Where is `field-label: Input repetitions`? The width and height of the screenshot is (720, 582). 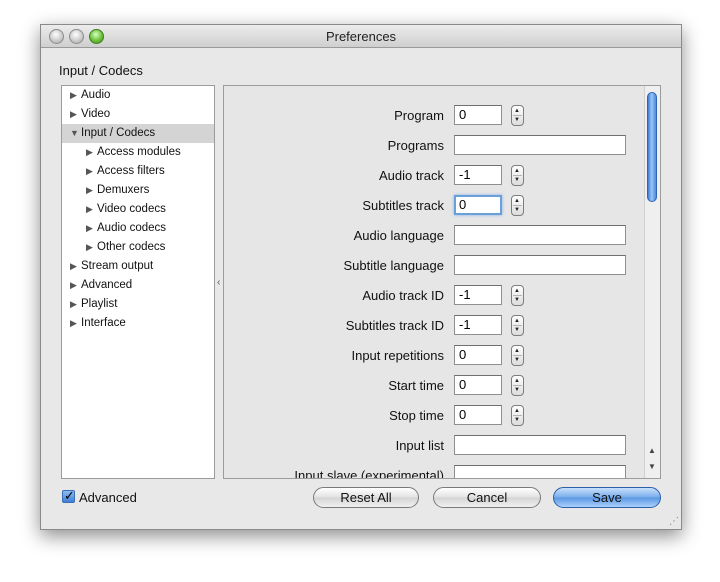 field-label: Input repetitions is located at coordinates (397, 355).